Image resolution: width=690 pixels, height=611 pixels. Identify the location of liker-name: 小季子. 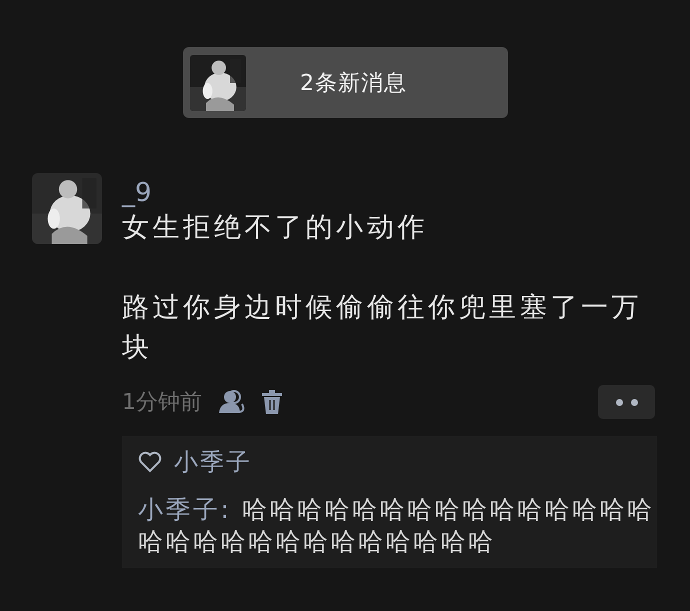
(213, 462).